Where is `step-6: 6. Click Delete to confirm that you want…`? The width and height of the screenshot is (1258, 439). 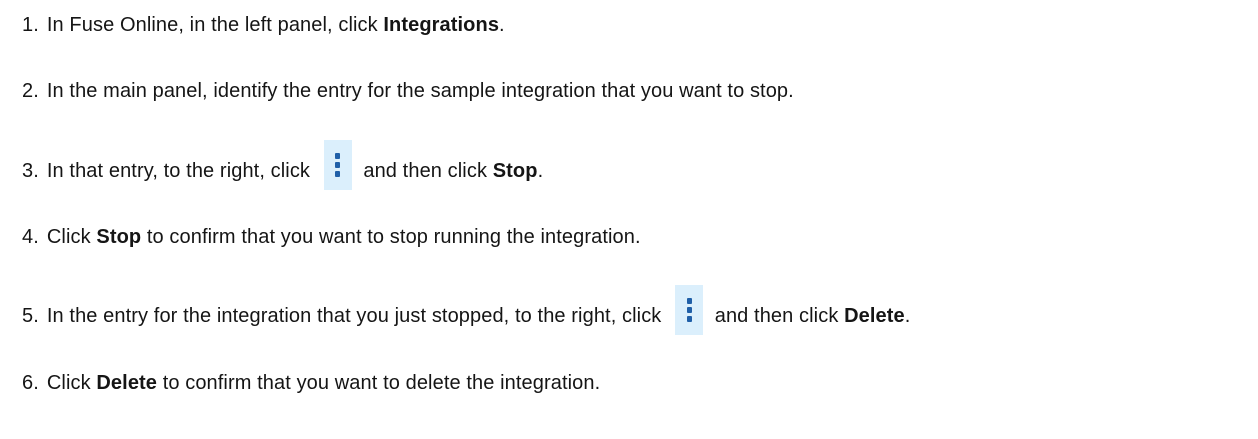
step-6: 6. Click Delete to confirm that you want… is located at coordinates (311, 383).